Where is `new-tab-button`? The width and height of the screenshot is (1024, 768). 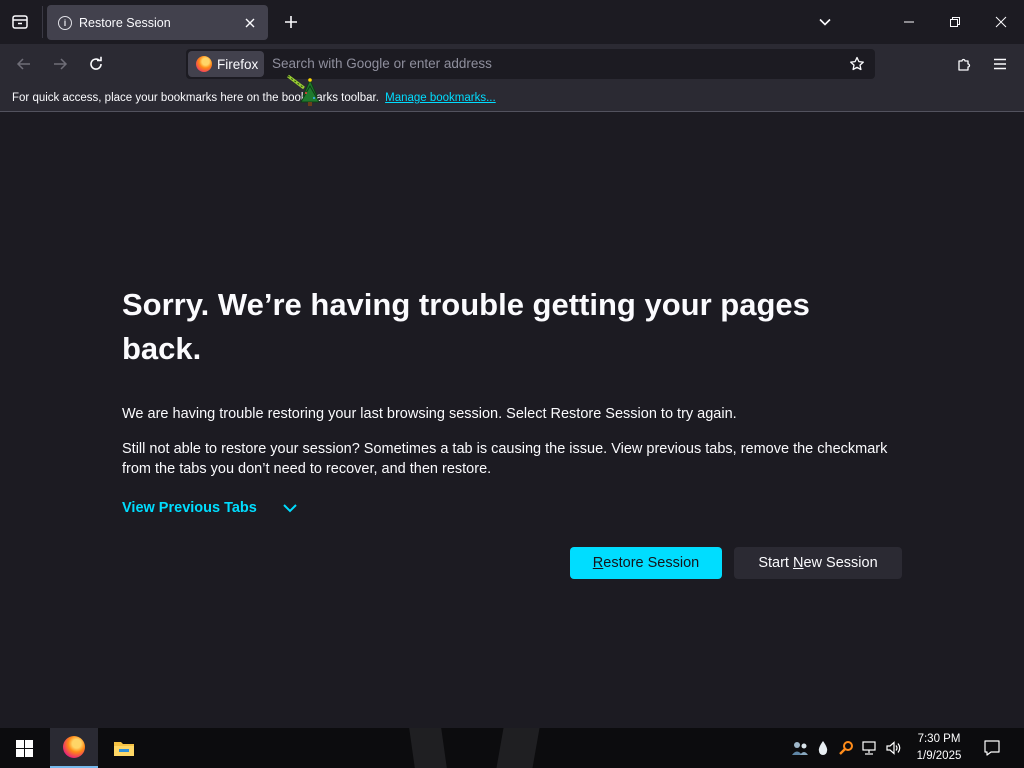 new-tab-button is located at coordinates (291, 22).